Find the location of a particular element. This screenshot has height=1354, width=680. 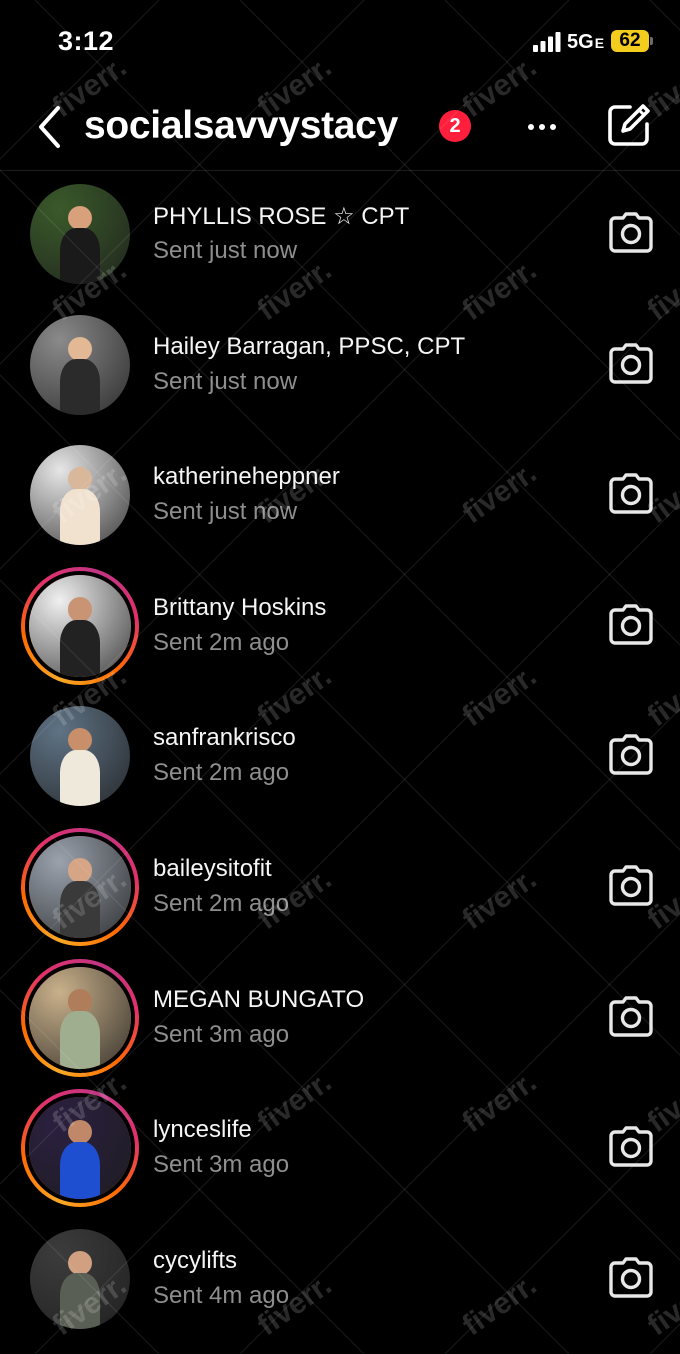

conversation-name: Hailey Barragan, PPSC, CPT is located at coordinates (309, 346).